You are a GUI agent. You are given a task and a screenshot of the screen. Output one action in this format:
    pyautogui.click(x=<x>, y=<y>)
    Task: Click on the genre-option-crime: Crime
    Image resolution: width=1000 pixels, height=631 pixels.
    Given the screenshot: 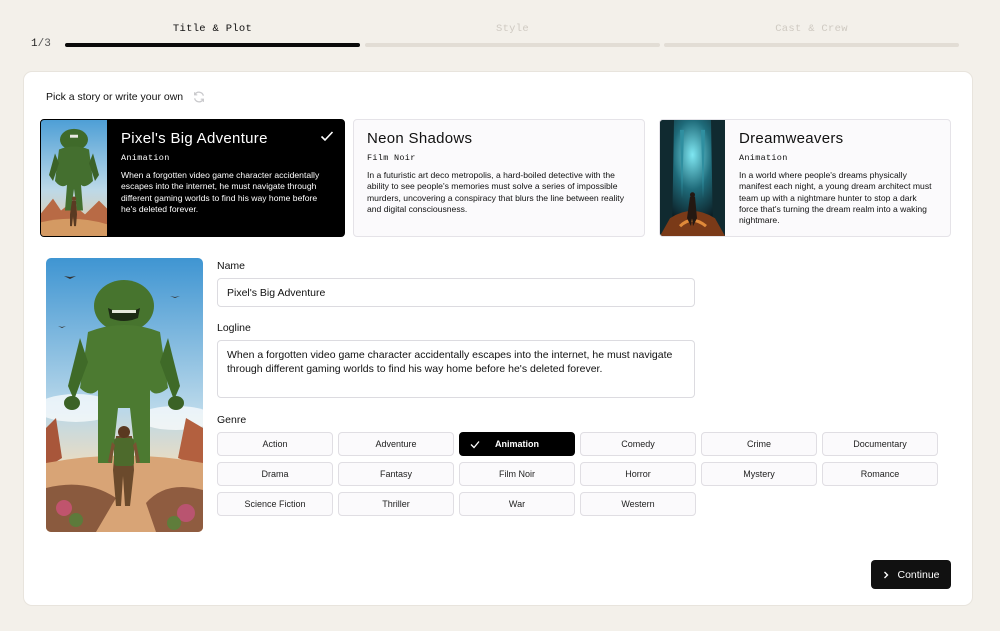 What is the action you would take?
    pyautogui.click(x=759, y=444)
    